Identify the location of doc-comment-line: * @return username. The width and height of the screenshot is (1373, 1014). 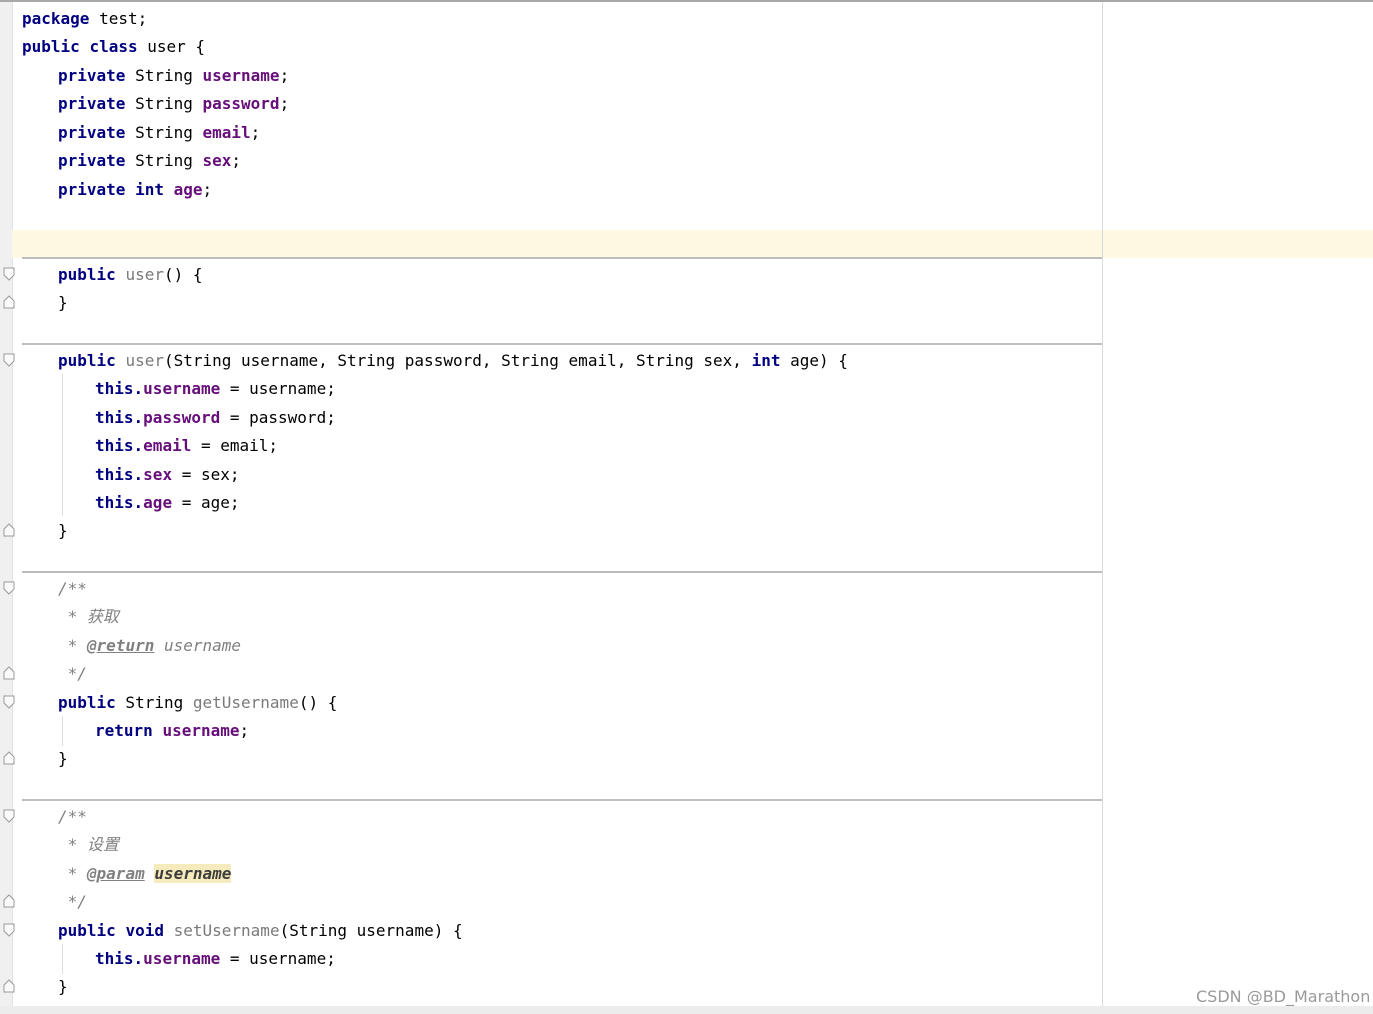
(149, 646).